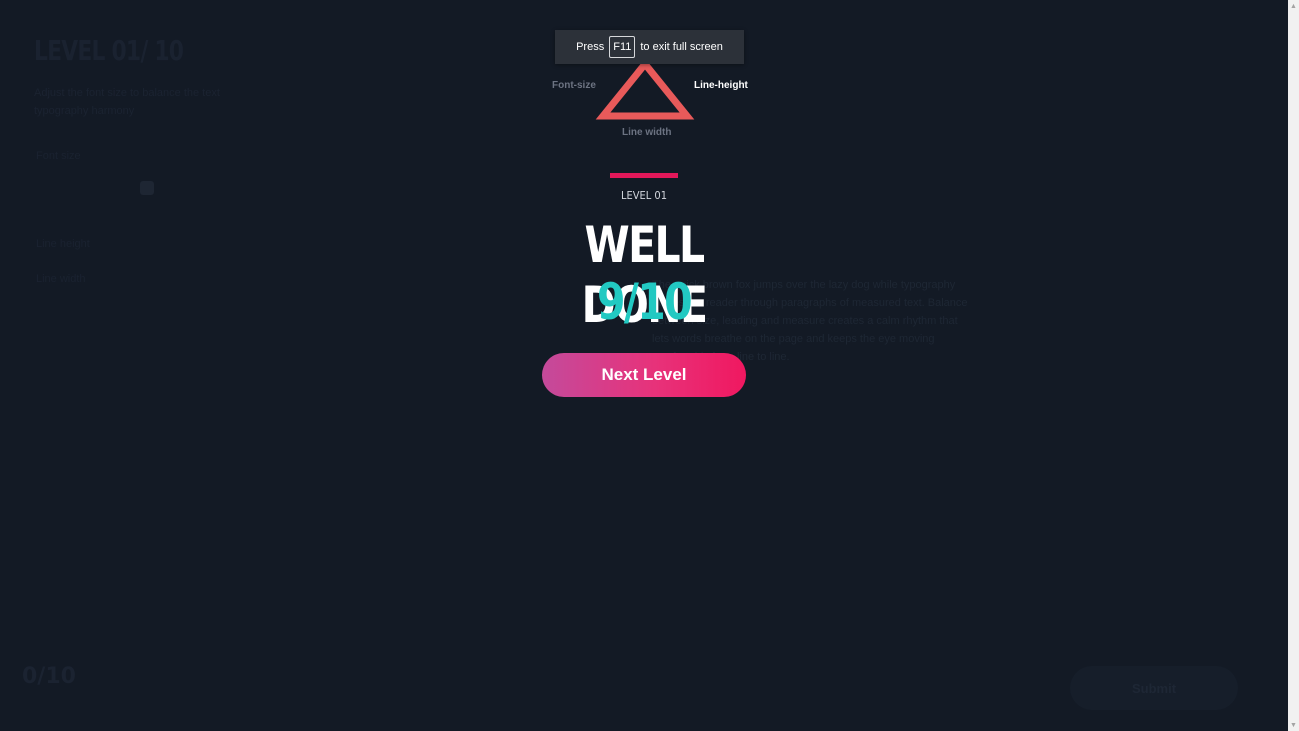 This screenshot has width=1299, height=731. Describe the element at coordinates (1293, 725) in the screenshot. I see `scroll-down-arrow-icon: ▼` at that location.